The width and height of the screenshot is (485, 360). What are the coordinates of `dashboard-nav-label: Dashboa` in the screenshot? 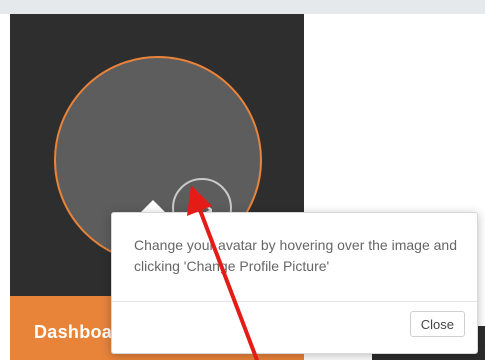 It's located at (73, 332).